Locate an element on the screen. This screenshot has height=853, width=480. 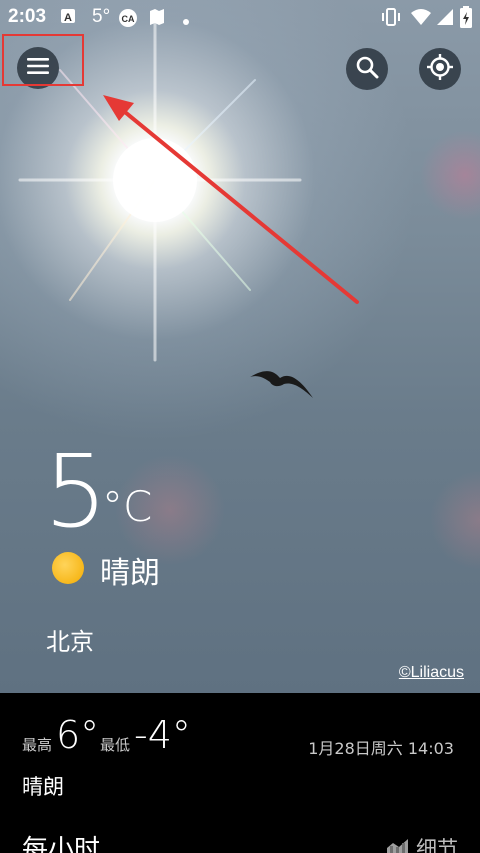
current-temperature: 5 is located at coordinates (76, 491).